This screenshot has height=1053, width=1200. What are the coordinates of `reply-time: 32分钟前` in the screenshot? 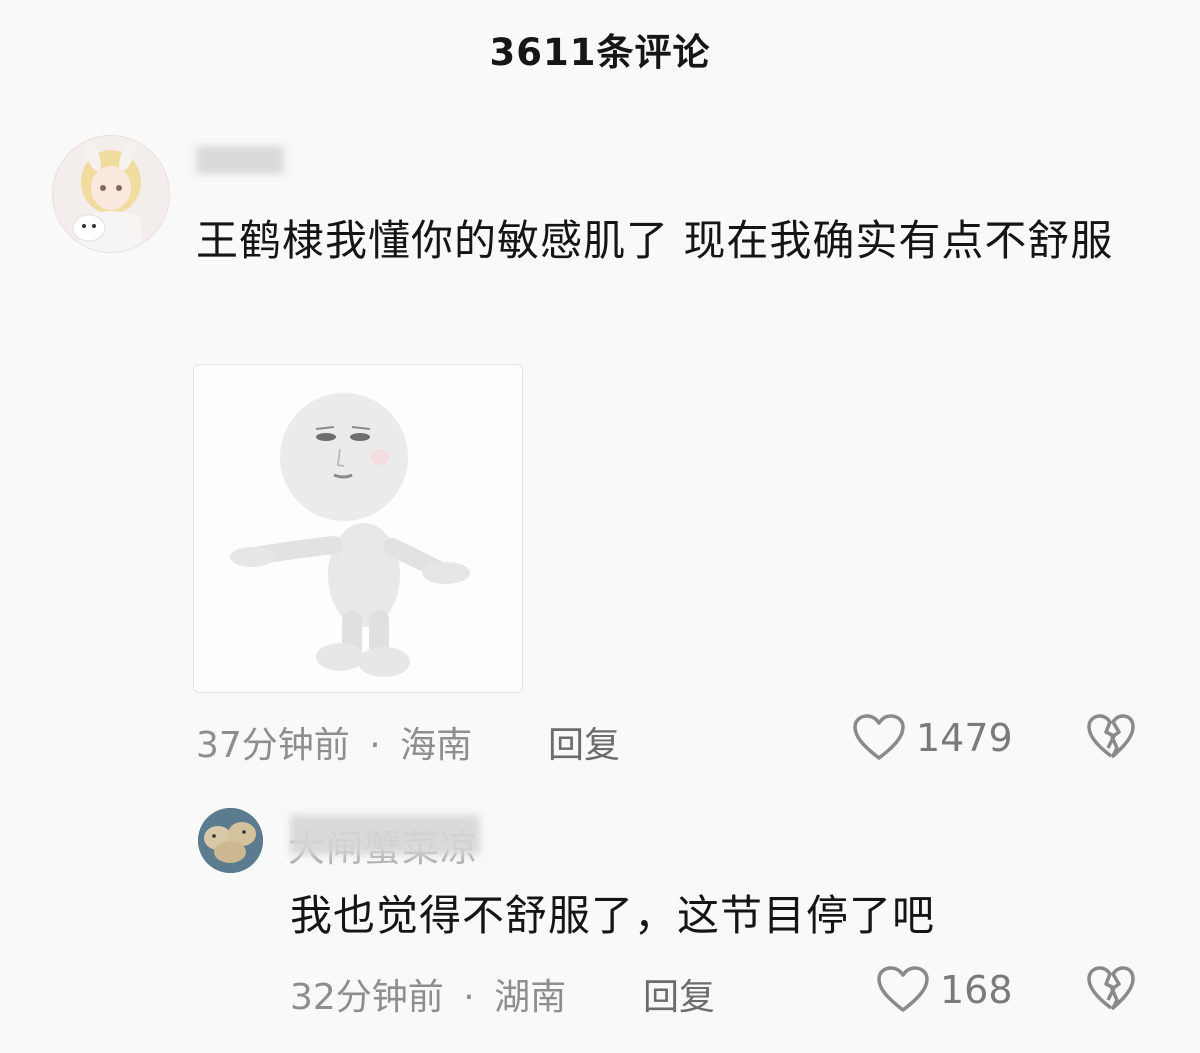 It's located at (367, 997).